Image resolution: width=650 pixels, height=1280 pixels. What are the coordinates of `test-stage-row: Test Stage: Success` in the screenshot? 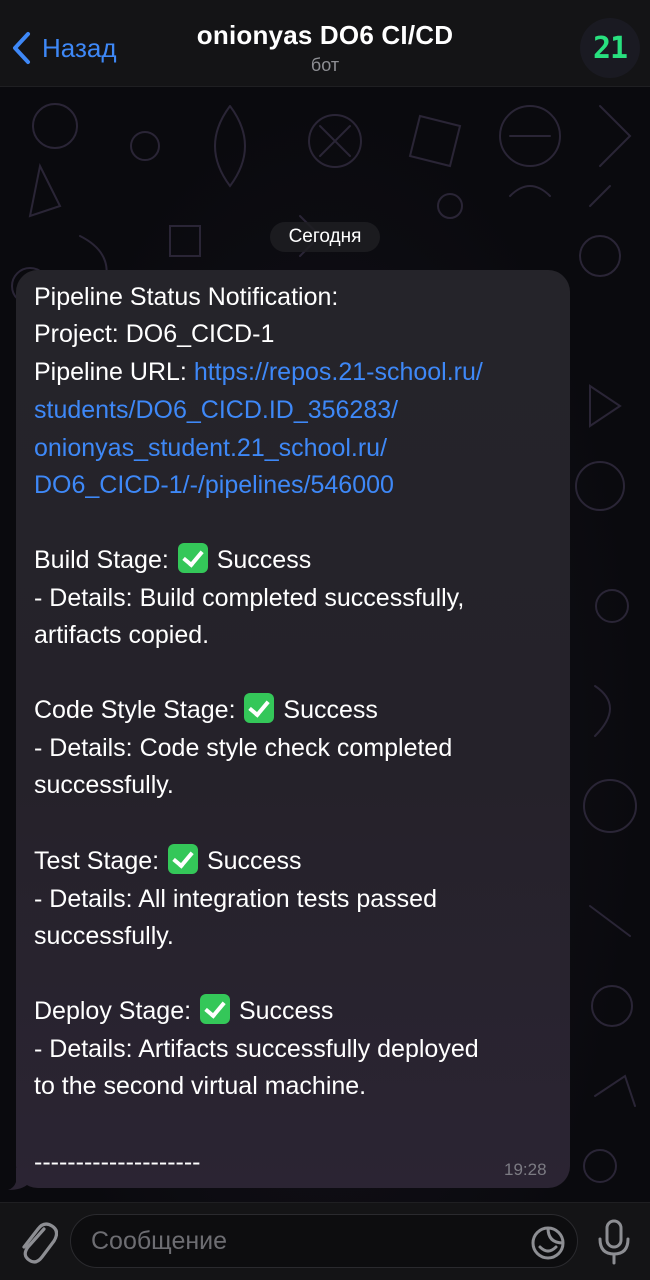 It's located at (167, 861).